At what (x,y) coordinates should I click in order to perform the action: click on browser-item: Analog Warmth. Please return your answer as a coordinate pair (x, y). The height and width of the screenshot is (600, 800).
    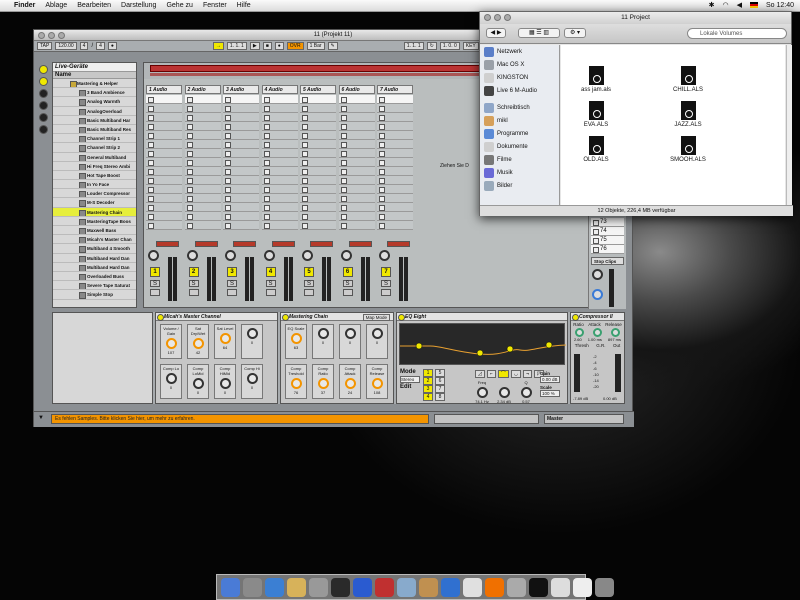
    Looking at the image, I should click on (94, 102).